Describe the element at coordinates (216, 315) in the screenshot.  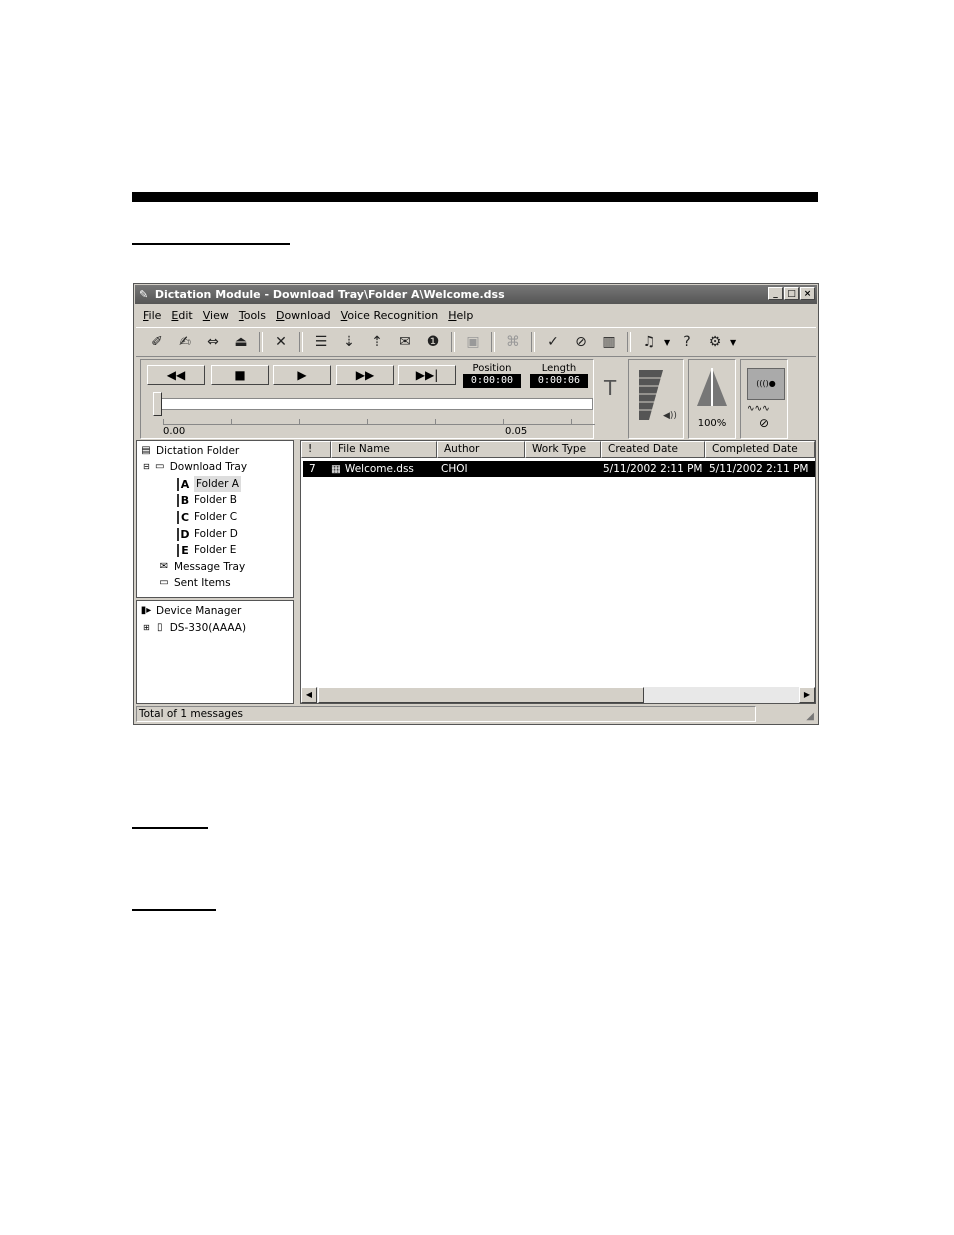
I see `menu-view: View` at that location.